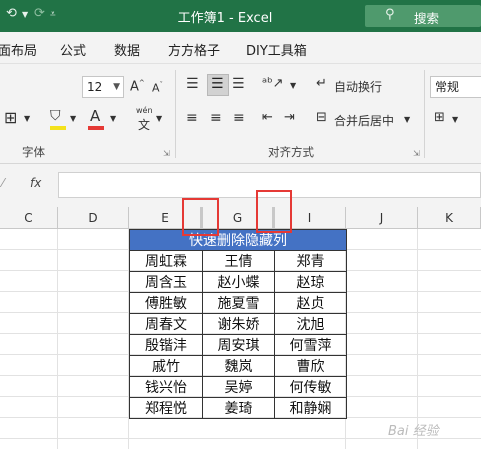 The width and height of the screenshot is (481, 449). I want to click on font-color-swatch, so click(96, 128).